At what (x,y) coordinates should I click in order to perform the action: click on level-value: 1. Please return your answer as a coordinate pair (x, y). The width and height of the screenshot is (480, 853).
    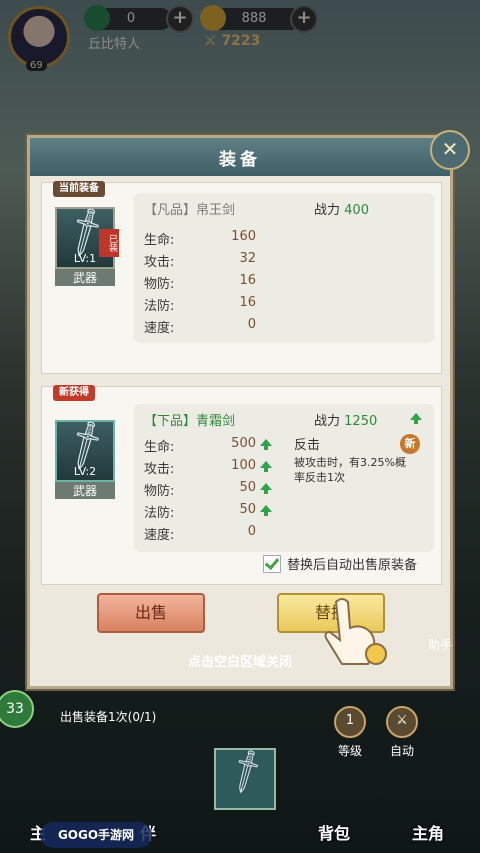
    Looking at the image, I should click on (350, 722).